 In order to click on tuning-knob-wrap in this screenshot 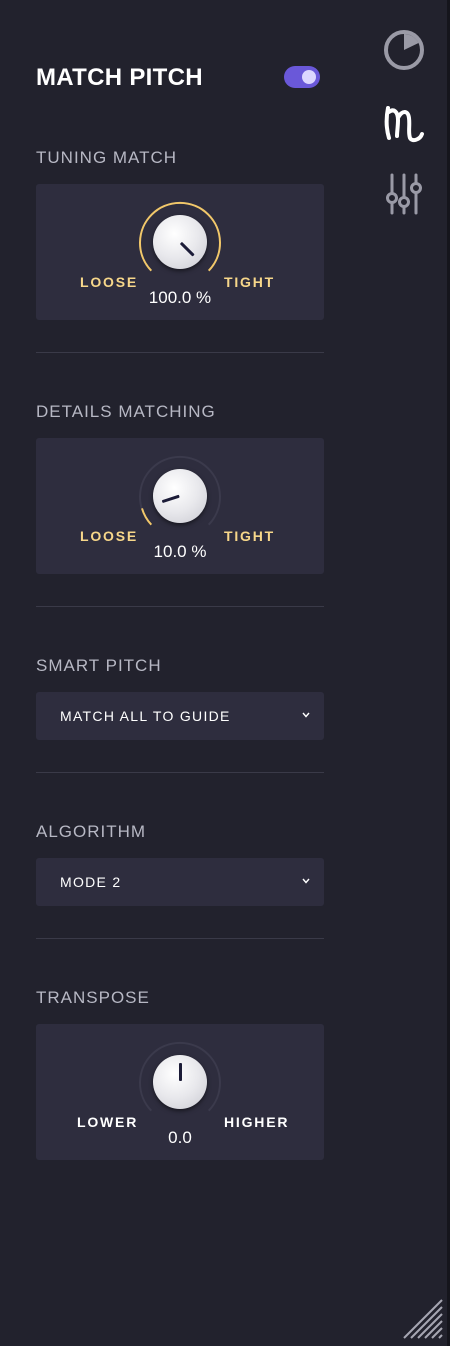, I will do `click(180, 242)`.